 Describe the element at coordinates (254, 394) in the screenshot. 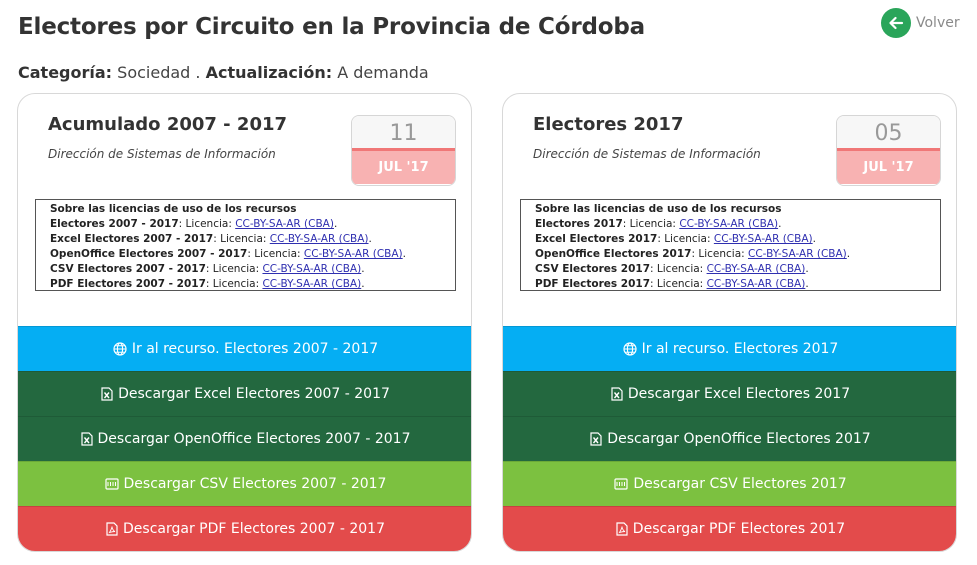

I see `button-label: Descargar Excel Electores 2007 - 2017` at that location.